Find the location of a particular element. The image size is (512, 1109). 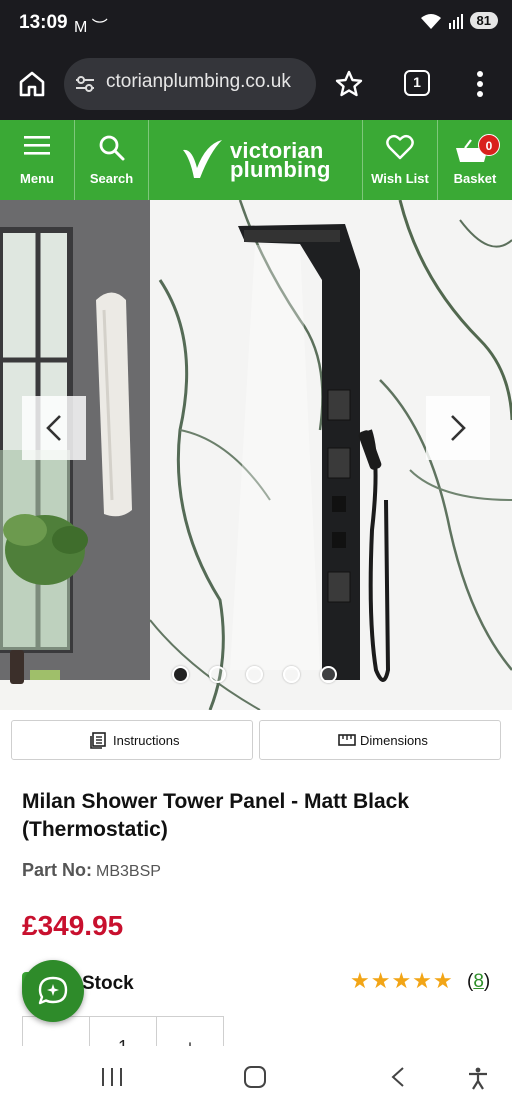

battery-level: 81 is located at coordinates (483, 20).